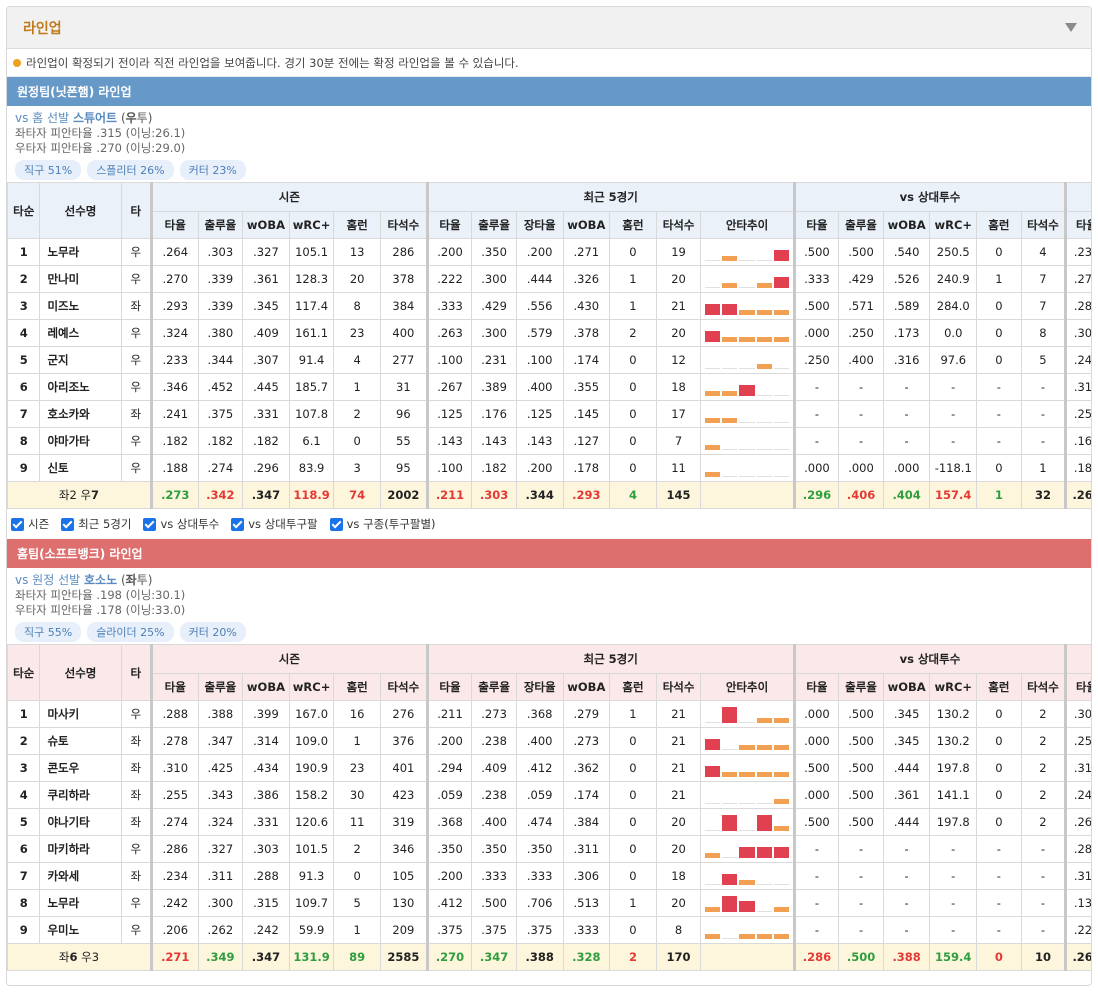  Describe the element at coordinates (96, 524) in the screenshot. I see `filter-recent: 최근 5경기` at that location.